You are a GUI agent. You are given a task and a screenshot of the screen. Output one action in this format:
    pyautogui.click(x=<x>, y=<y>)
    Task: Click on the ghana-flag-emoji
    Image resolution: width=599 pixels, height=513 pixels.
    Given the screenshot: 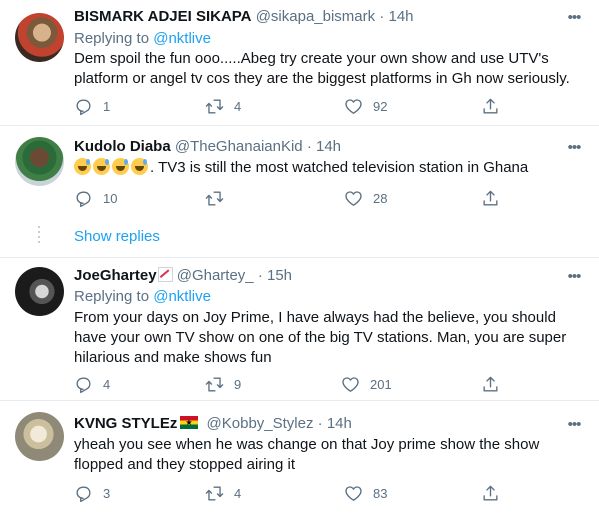 What is the action you would take?
    pyautogui.click(x=189, y=422)
    